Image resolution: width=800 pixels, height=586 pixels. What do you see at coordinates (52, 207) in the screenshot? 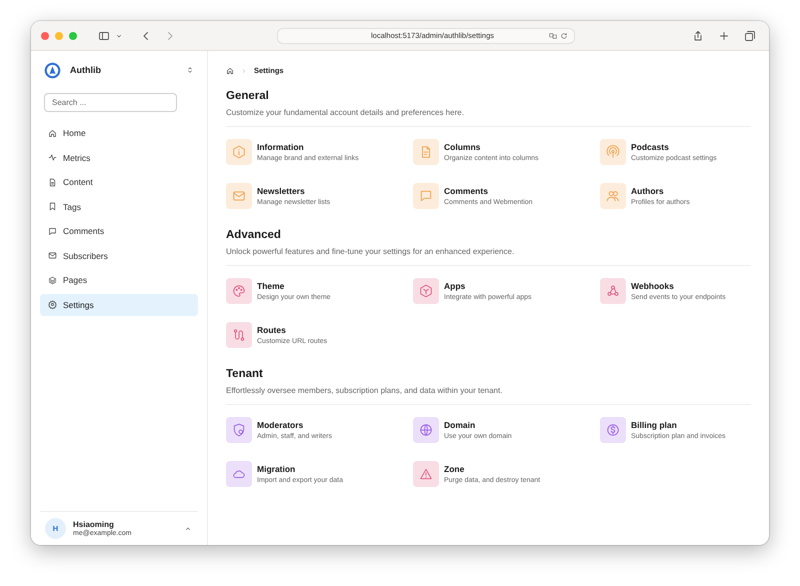
I see `bookmark-icon` at bounding box center [52, 207].